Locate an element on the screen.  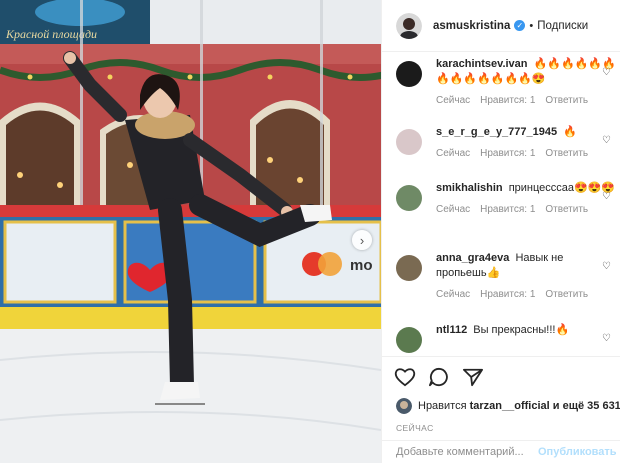
likes-summary: Нравится tarzan__official и ещё 35 631 is located at coordinates (501, 406).